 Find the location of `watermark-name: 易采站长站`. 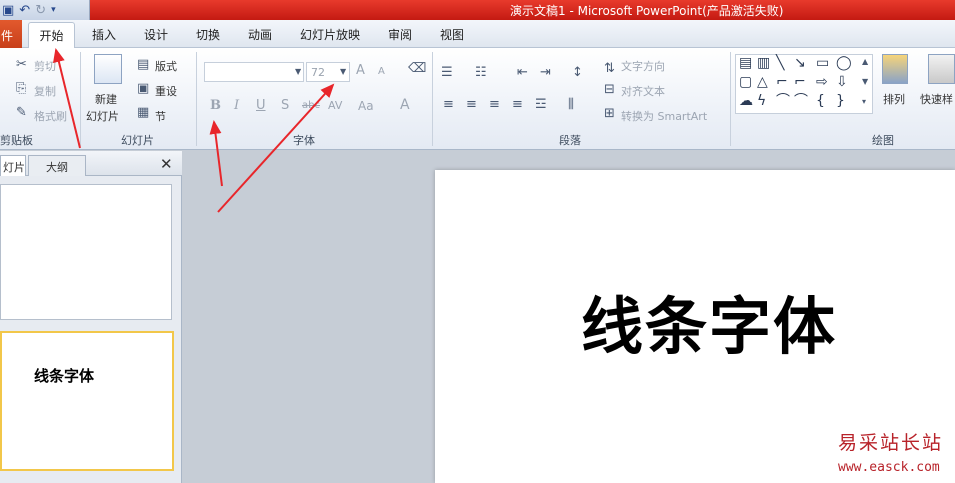

watermark-name: 易采站长站 is located at coordinates (891, 443).